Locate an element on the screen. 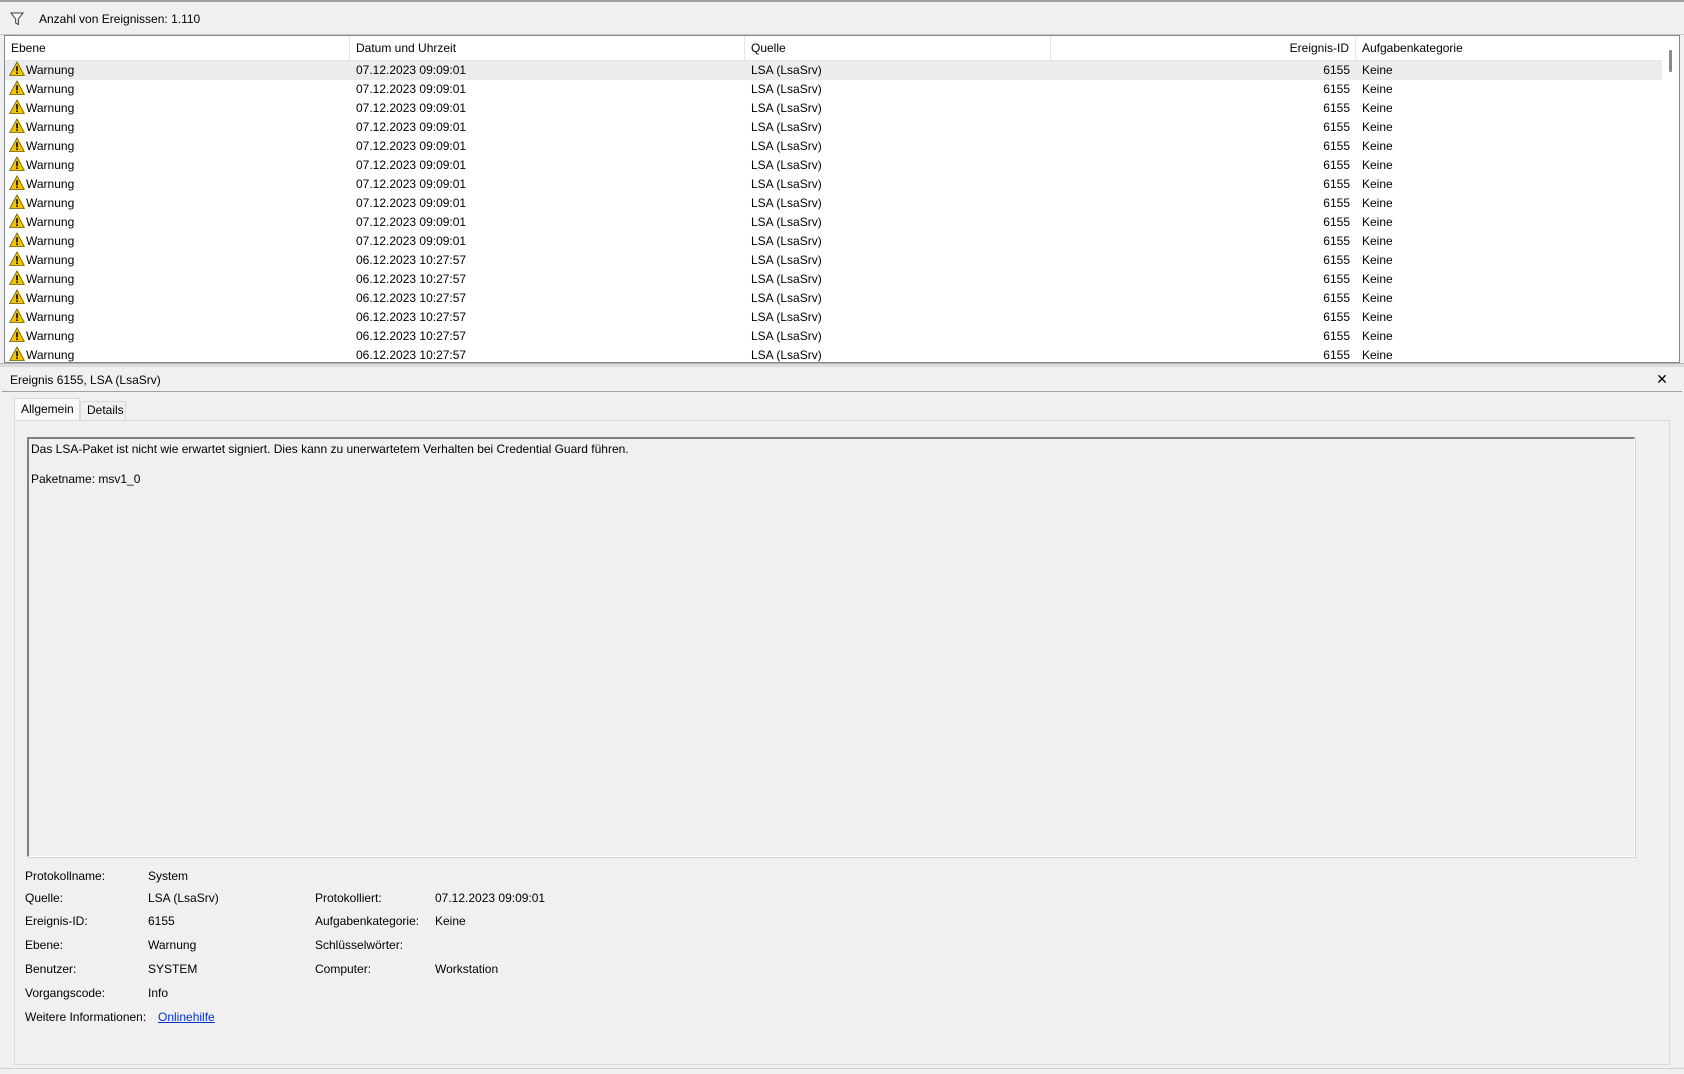 This screenshot has width=1684, height=1074. label-ebene: Ebene: is located at coordinates (44, 945).